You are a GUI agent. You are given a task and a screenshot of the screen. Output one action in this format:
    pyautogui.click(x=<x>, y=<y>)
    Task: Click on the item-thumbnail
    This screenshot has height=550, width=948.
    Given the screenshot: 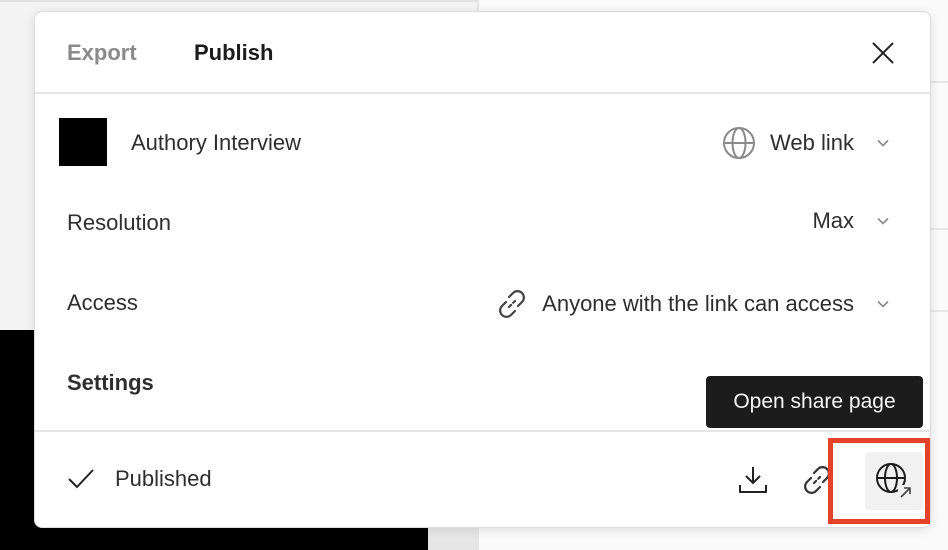 What is the action you would take?
    pyautogui.click(x=83, y=142)
    